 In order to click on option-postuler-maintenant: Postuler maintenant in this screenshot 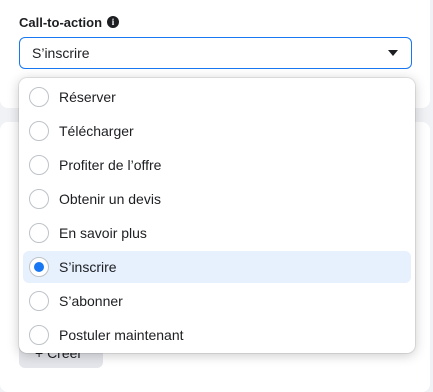, I will do `click(217, 335)`.